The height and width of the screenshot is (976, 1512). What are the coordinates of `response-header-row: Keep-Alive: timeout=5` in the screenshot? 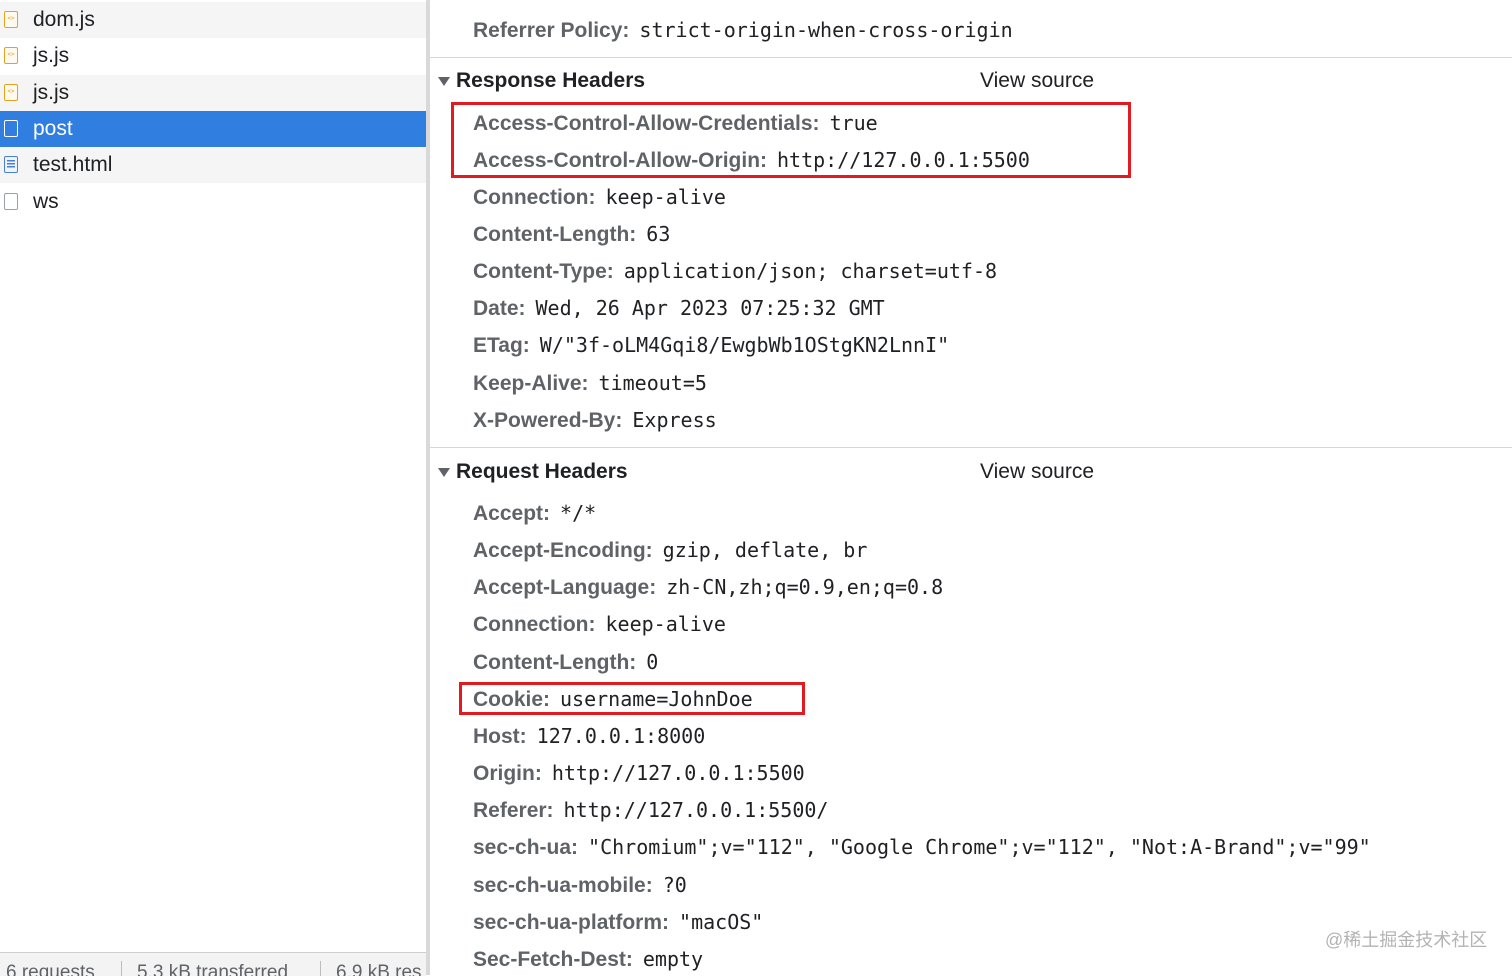 It's located at (590, 383).